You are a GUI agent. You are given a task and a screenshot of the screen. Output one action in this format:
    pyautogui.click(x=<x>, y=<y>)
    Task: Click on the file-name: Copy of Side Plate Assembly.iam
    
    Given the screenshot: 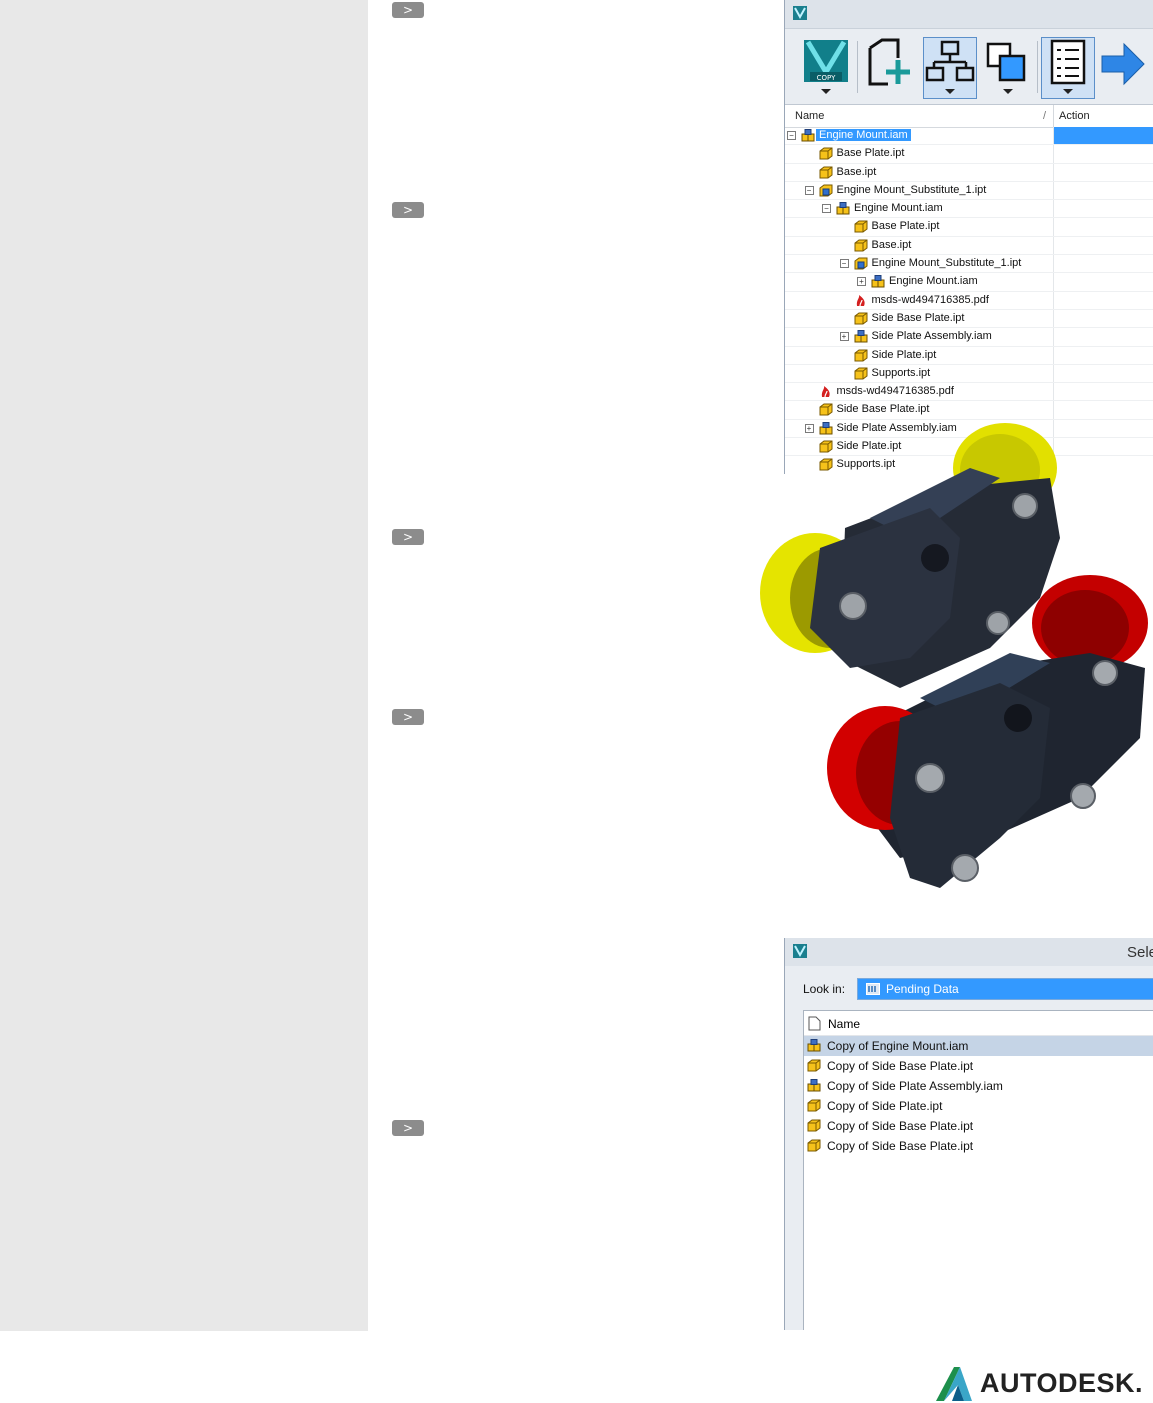 What is the action you would take?
    pyautogui.click(x=915, y=1086)
    